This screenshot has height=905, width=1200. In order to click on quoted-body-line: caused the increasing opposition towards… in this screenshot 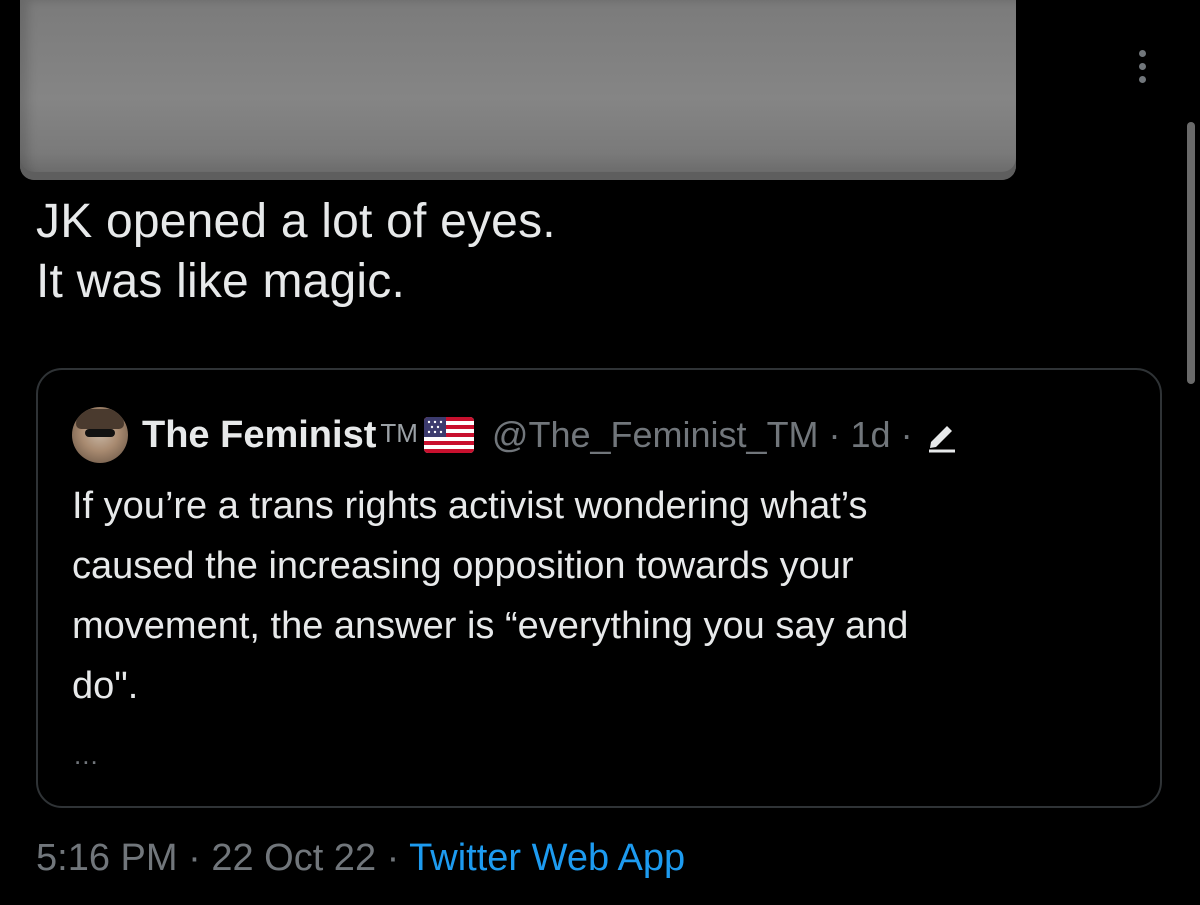, I will do `click(463, 566)`.